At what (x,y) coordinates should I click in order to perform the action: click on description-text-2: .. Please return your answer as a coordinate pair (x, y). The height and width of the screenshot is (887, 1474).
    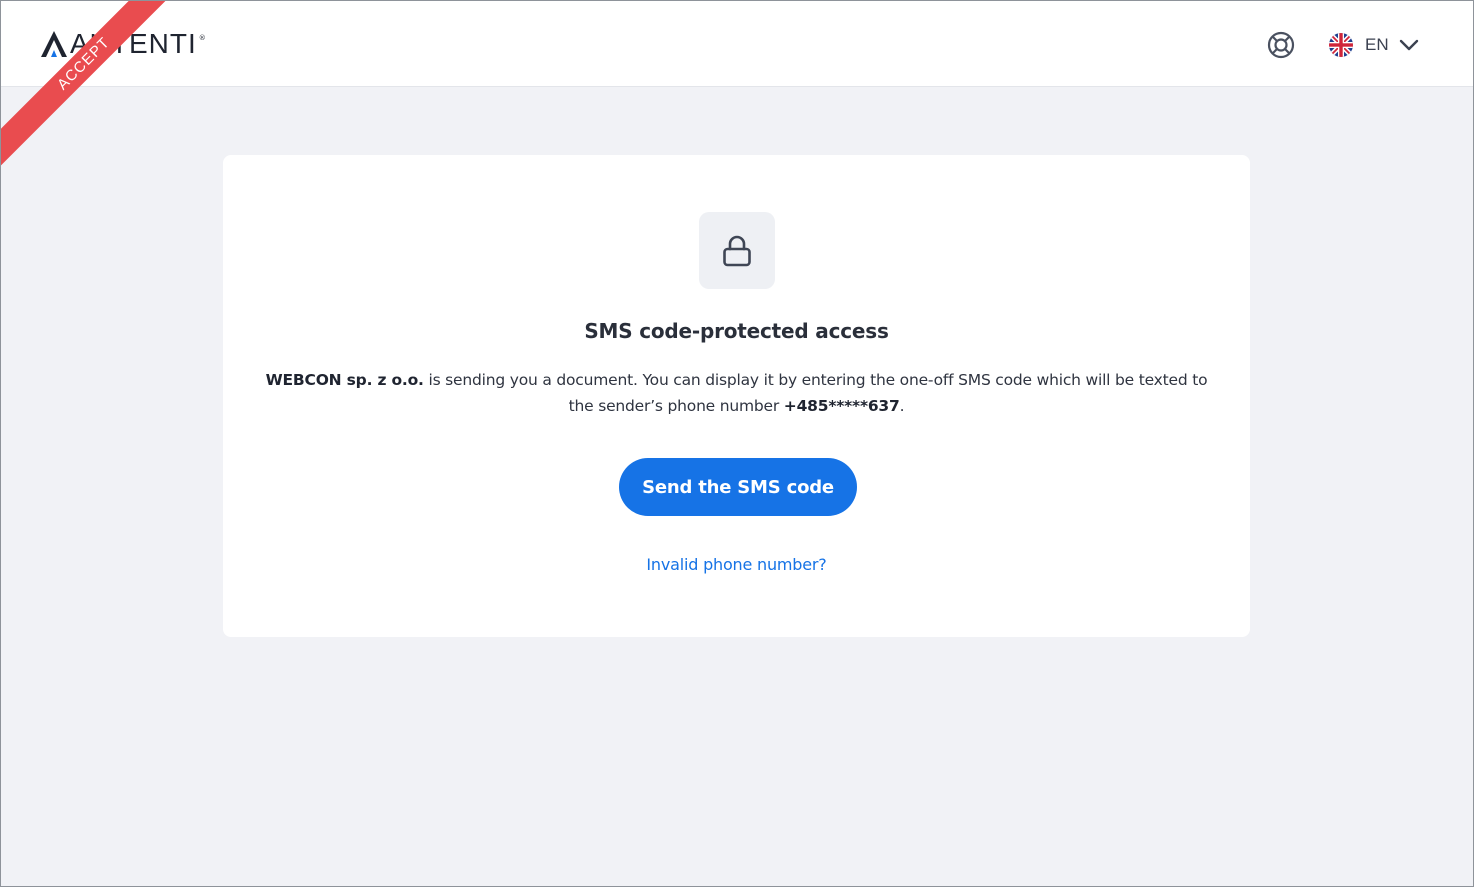
    Looking at the image, I should click on (902, 406).